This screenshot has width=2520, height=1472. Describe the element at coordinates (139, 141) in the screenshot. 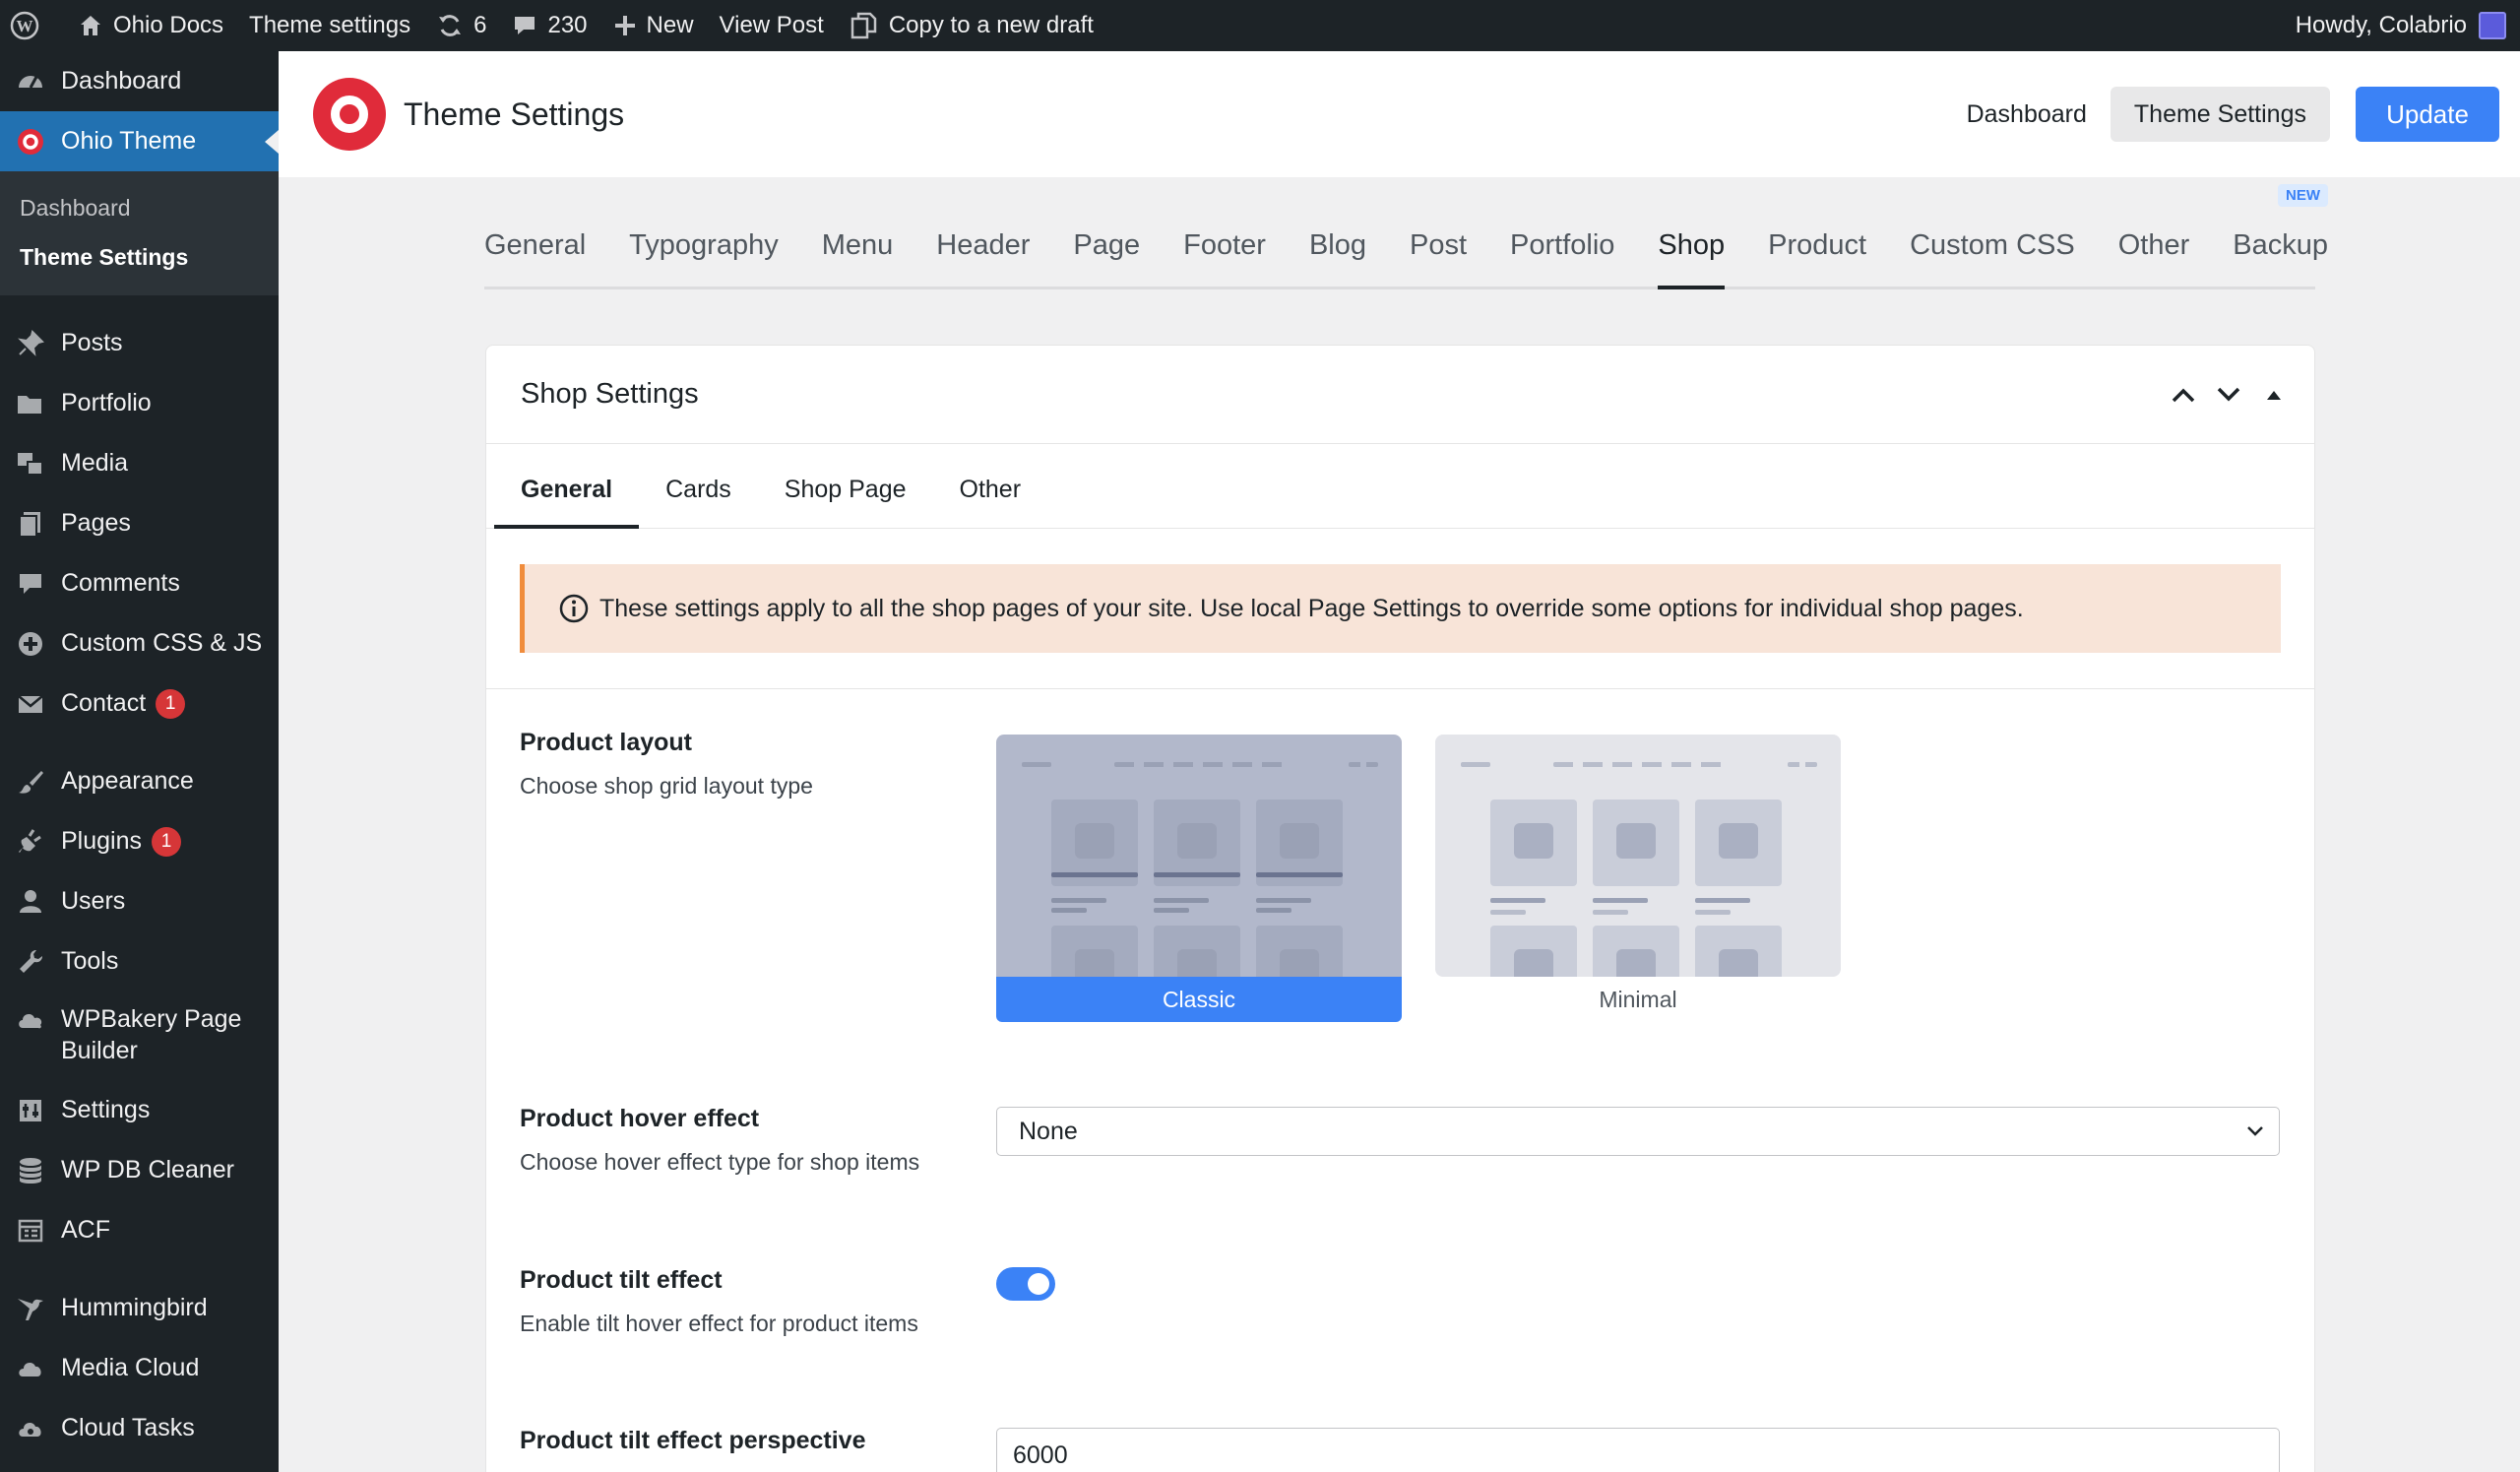

I see `sidebar-item-ohio-theme: Ohio Theme` at that location.